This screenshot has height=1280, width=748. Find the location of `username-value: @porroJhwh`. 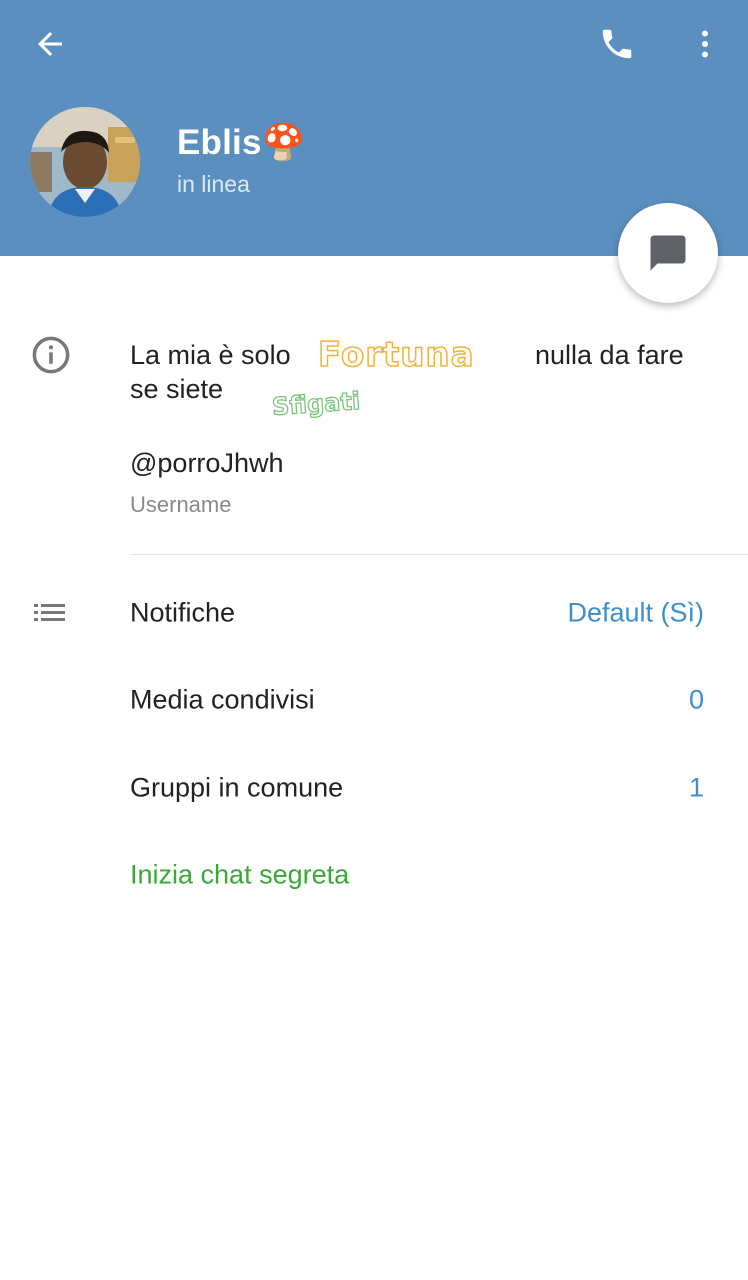

username-value: @porroJhwh is located at coordinates (206, 463).